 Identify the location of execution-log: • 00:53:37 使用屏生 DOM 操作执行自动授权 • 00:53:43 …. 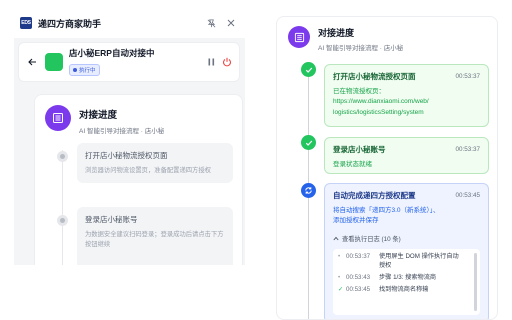
(406, 281).